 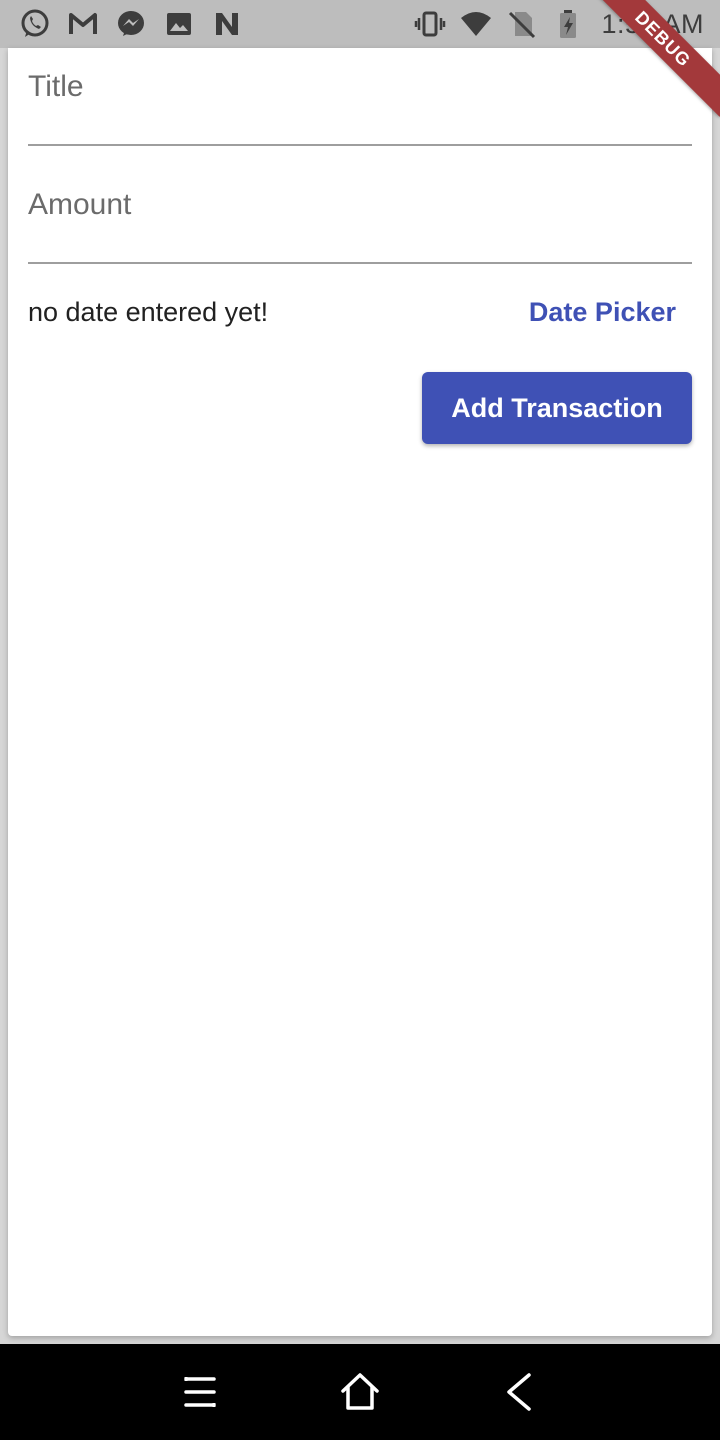 What do you see at coordinates (522, 24) in the screenshot?
I see `no-sim-icon` at bounding box center [522, 24].